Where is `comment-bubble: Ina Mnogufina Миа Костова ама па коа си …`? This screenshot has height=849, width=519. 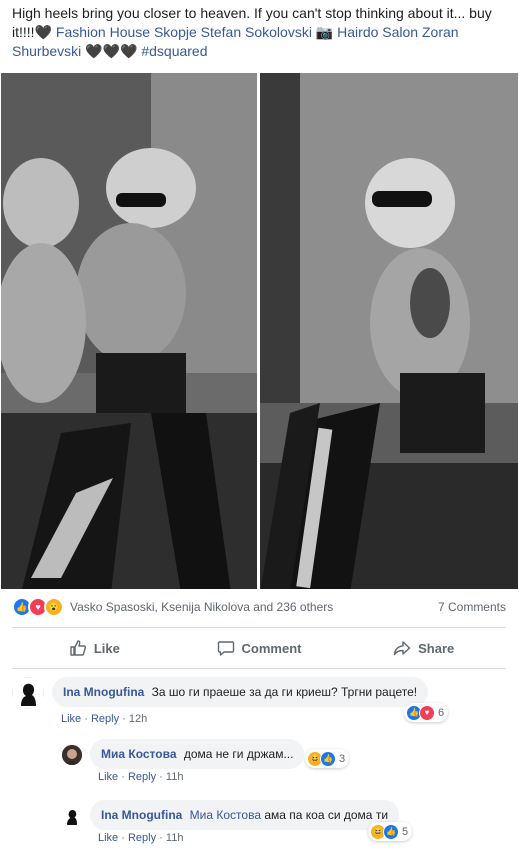
comment-bubble: Ina Mnogufina Миа Костова ама па коа си … is located at coordinates (245, 815).